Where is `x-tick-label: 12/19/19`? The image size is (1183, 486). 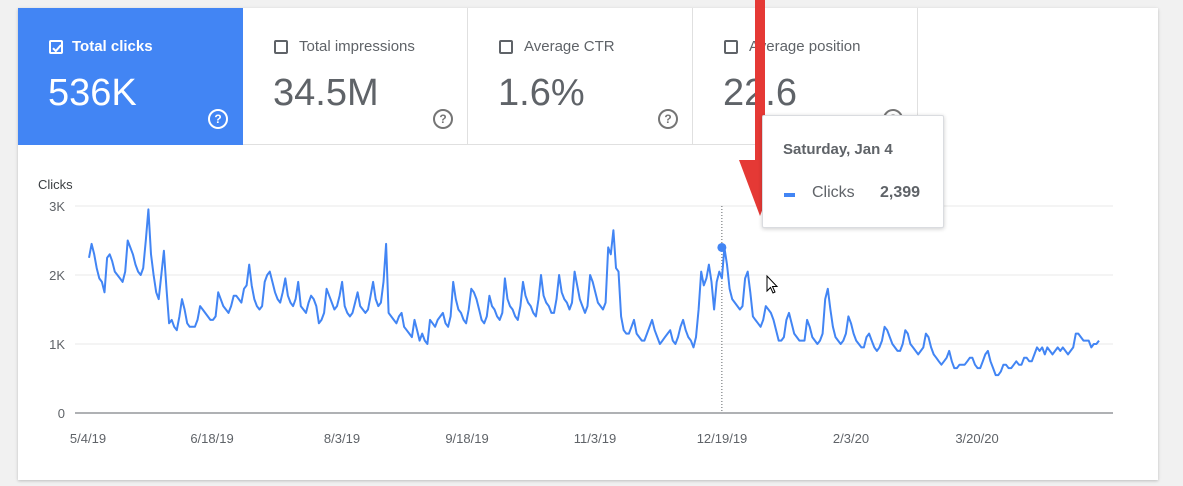
x-tick-label: 12/19/19 is located at coordinates (722, 438).